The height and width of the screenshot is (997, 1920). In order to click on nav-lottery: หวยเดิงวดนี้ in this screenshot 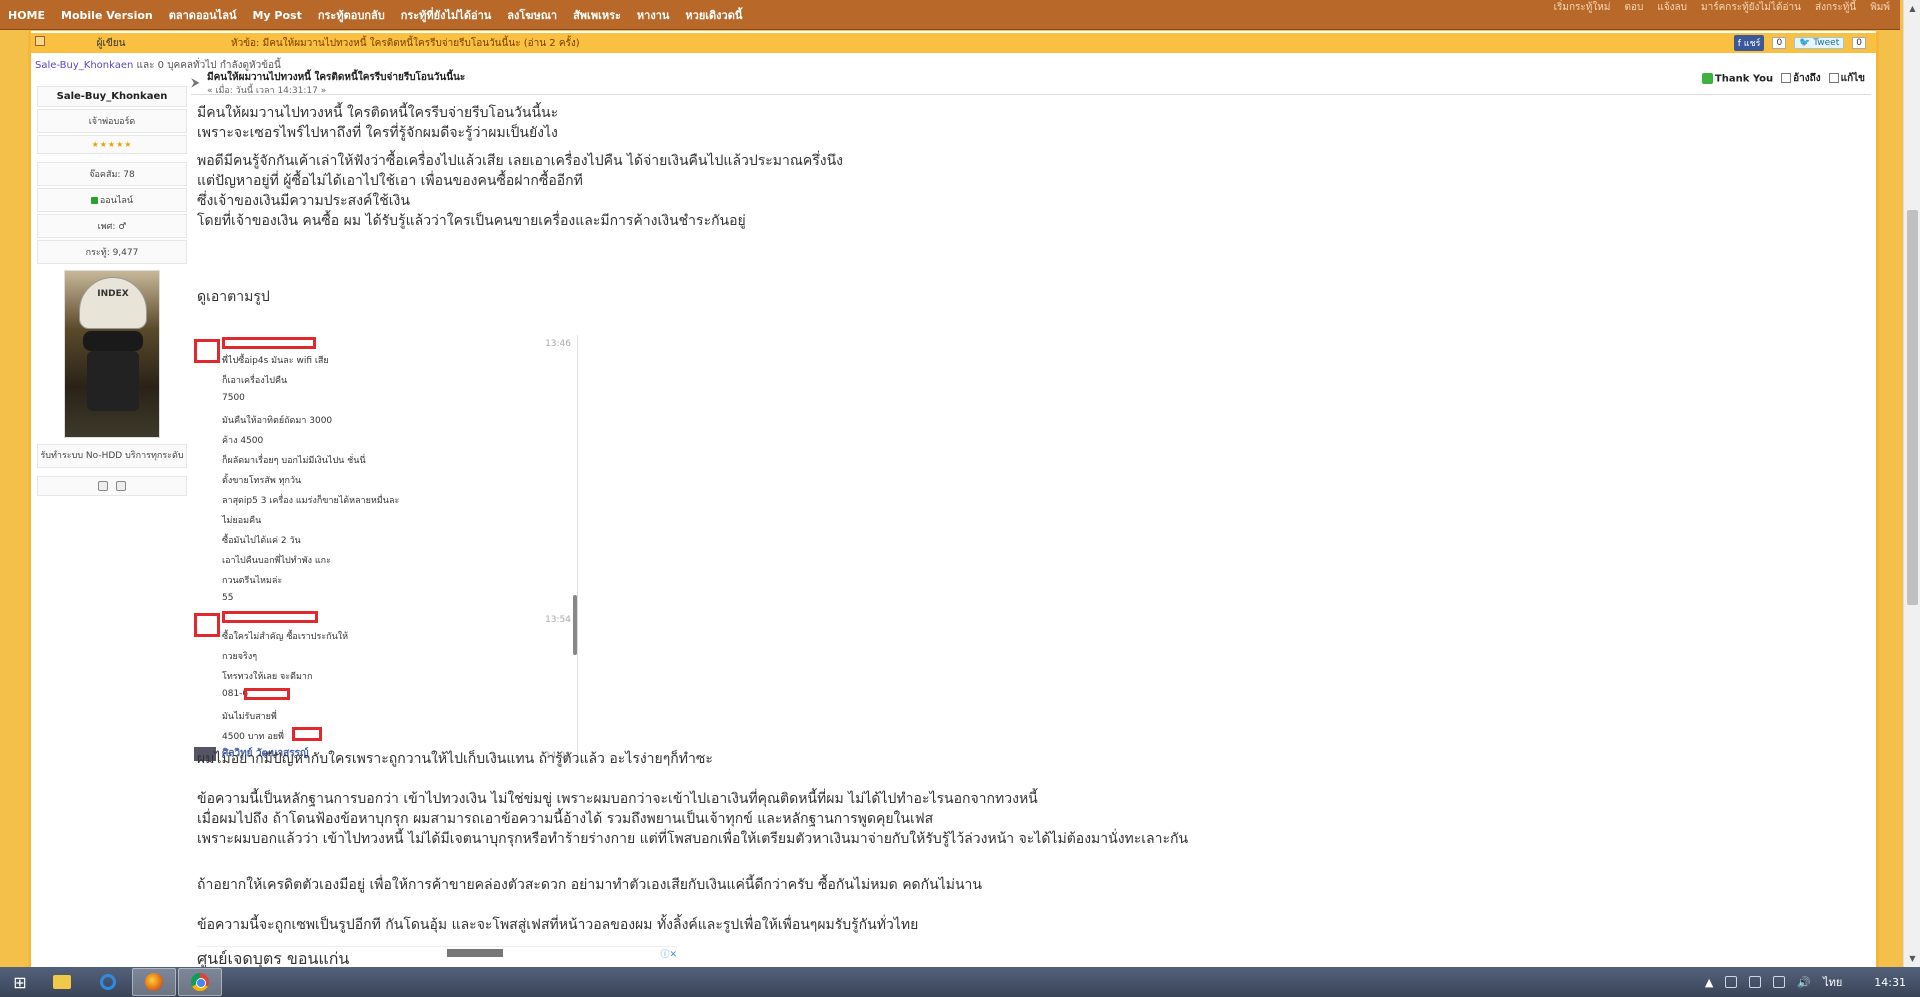, I will do `click(713, 15)`.